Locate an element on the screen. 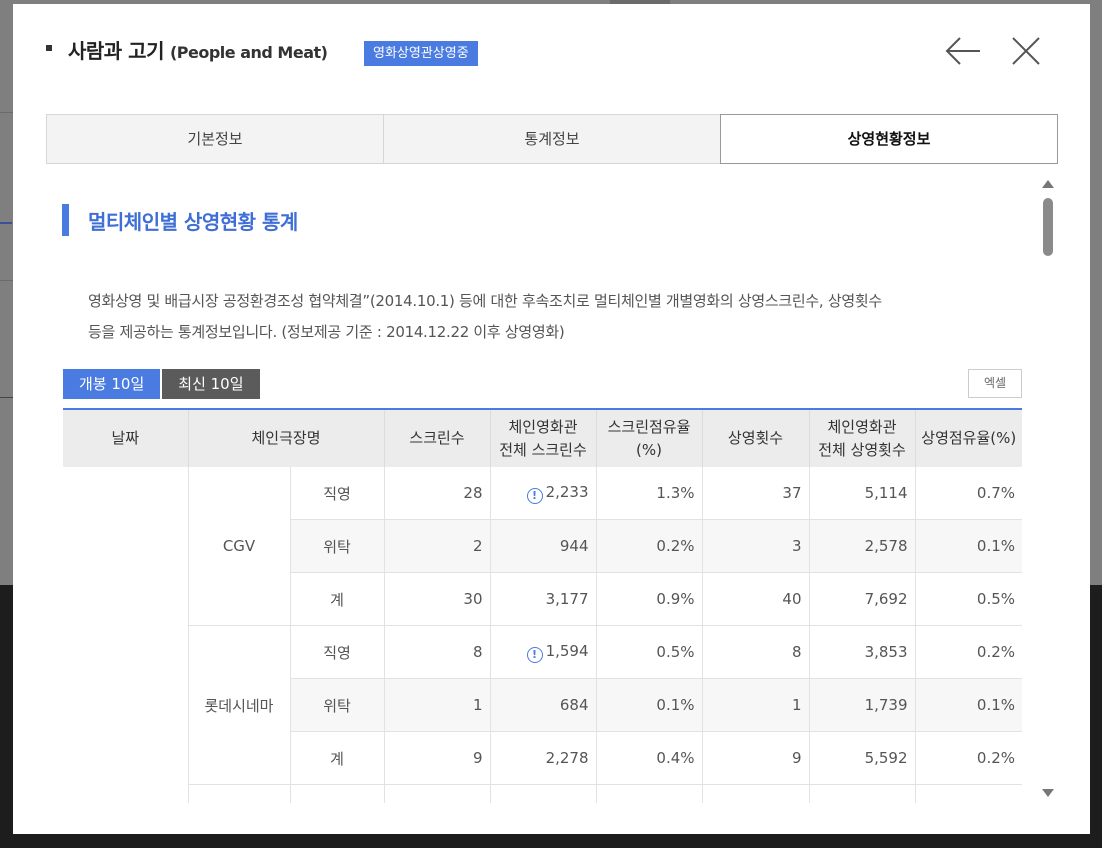  shows-cell: 37 is located at coordinates (755, 493).